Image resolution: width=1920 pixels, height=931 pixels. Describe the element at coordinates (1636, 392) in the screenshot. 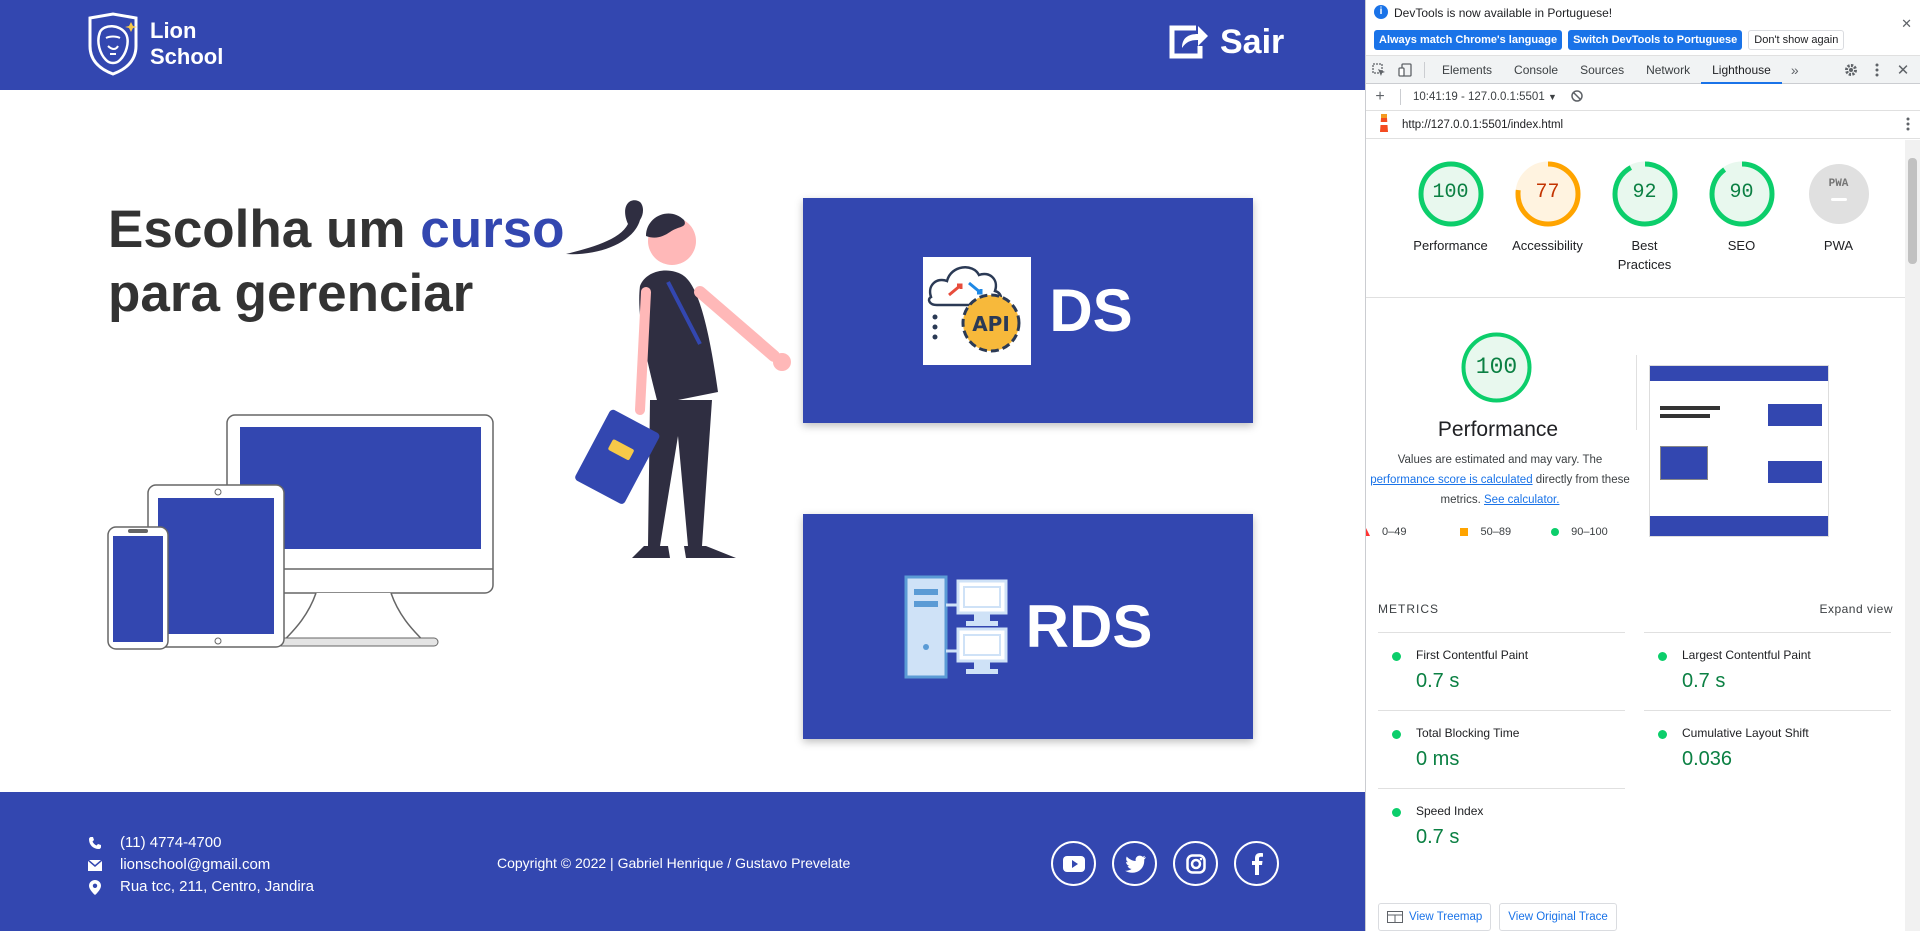

I see `summary-divider` at that location.